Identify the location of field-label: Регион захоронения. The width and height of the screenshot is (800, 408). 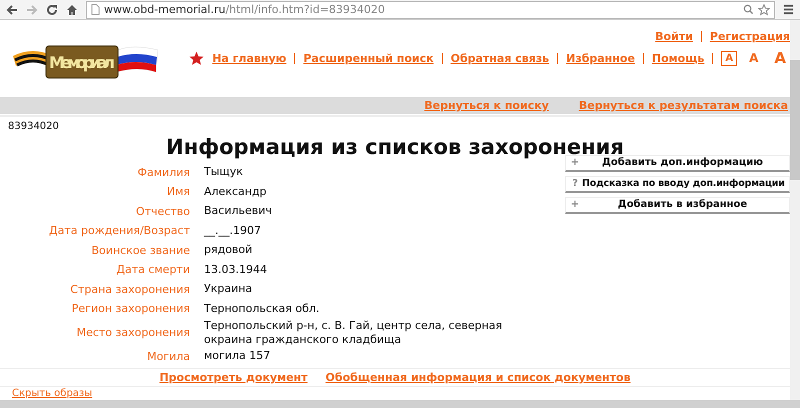
(130, 309).